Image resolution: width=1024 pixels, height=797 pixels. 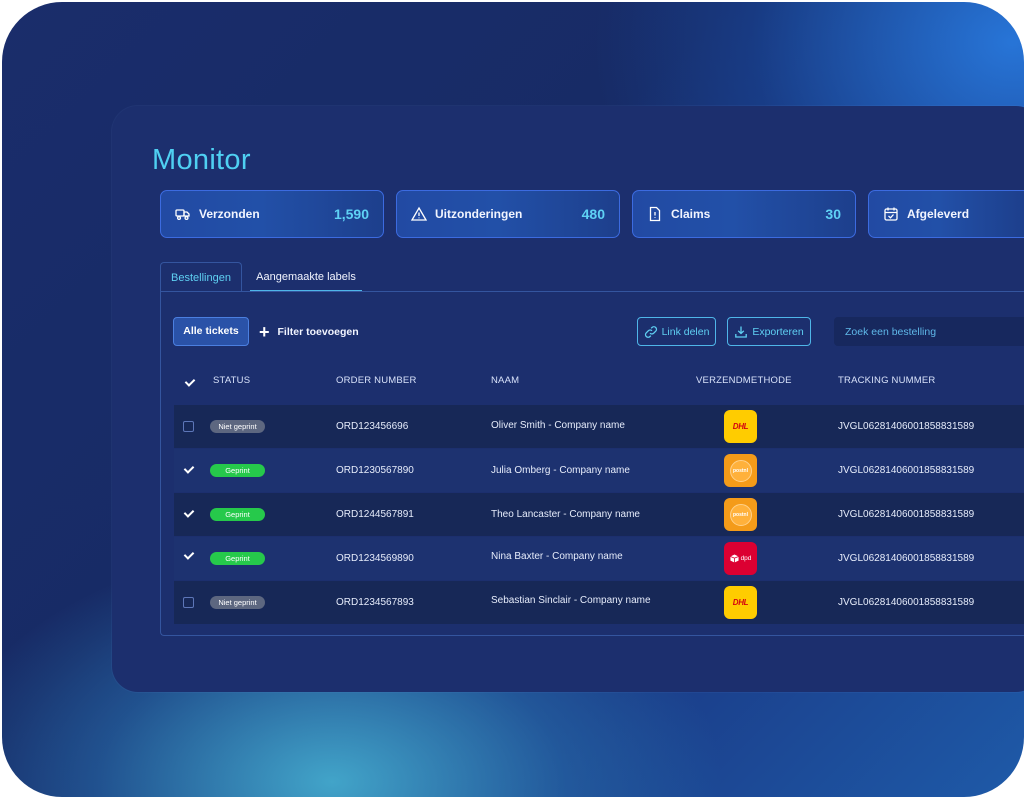 I want to click on add-filter-button: + Filter toevoegen, so click(x=309, y=331).